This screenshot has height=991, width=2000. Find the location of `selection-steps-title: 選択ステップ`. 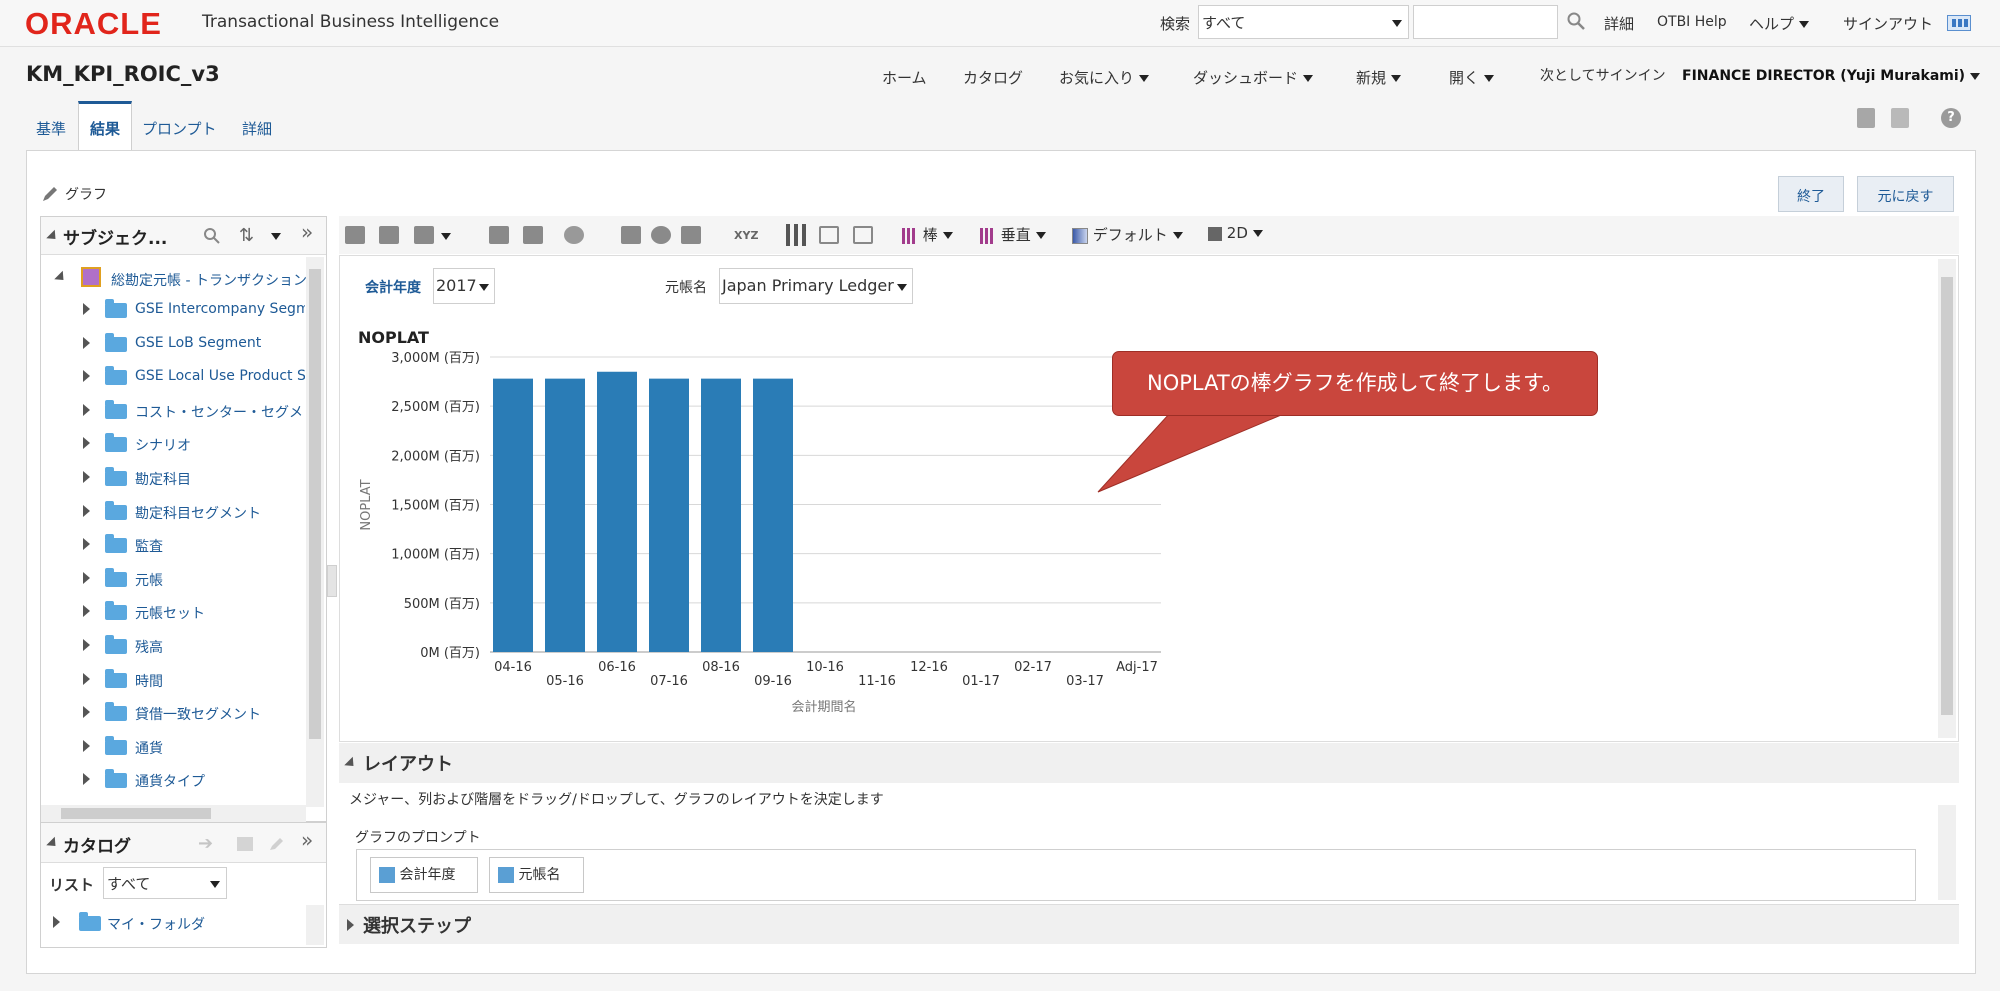

selection-steps-title: 選択ステップ is located at coordinates (417, 926).